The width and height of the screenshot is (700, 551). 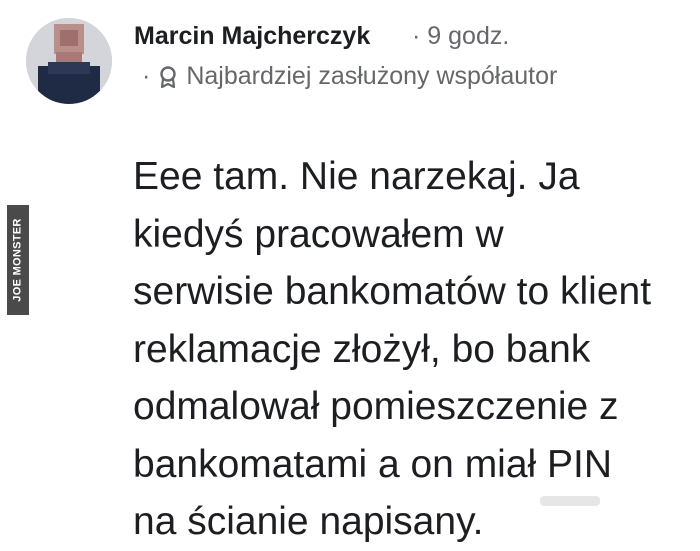 I want to click on comment-line: Eee tam. Nie narzekaj. Ja, so click(x=356, y=176).